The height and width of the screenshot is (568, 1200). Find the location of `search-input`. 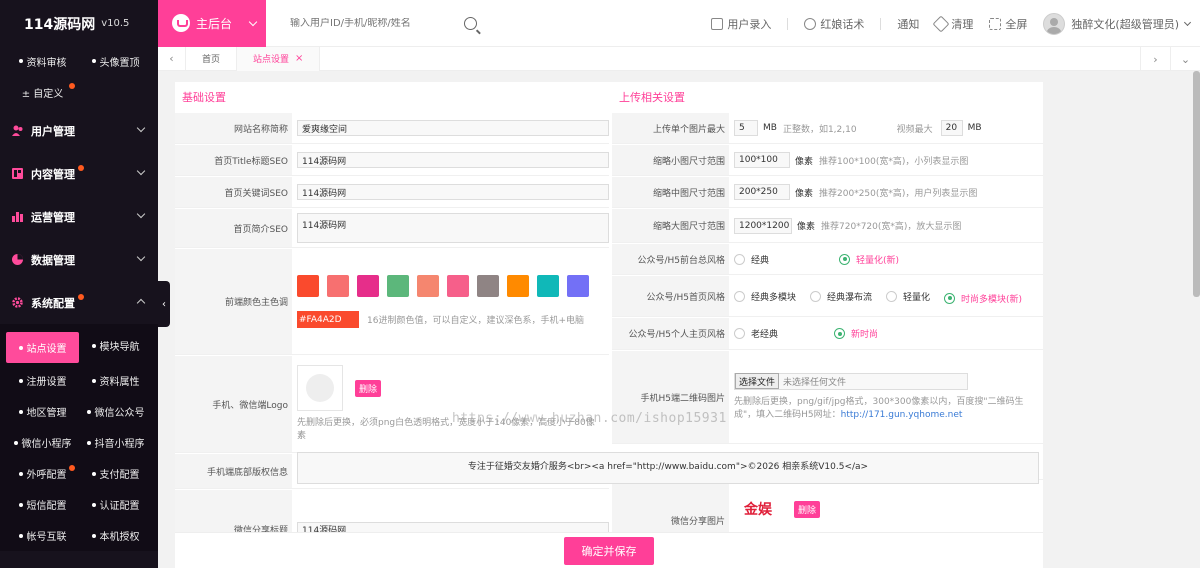

search-input is located at coordinates (374, 23).